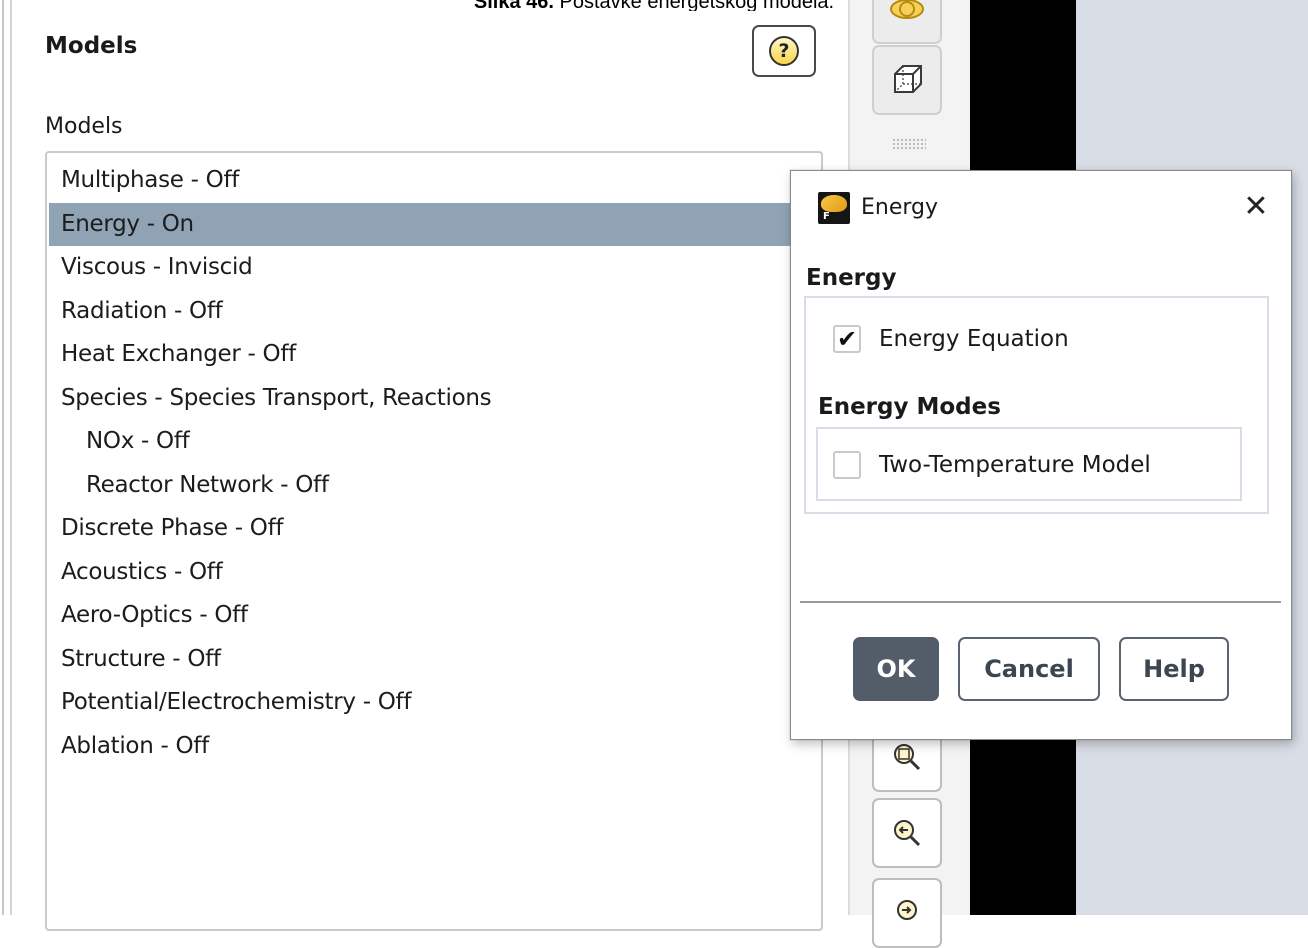  I want to click on checkmark-icon: ✔, so click(847, 339).